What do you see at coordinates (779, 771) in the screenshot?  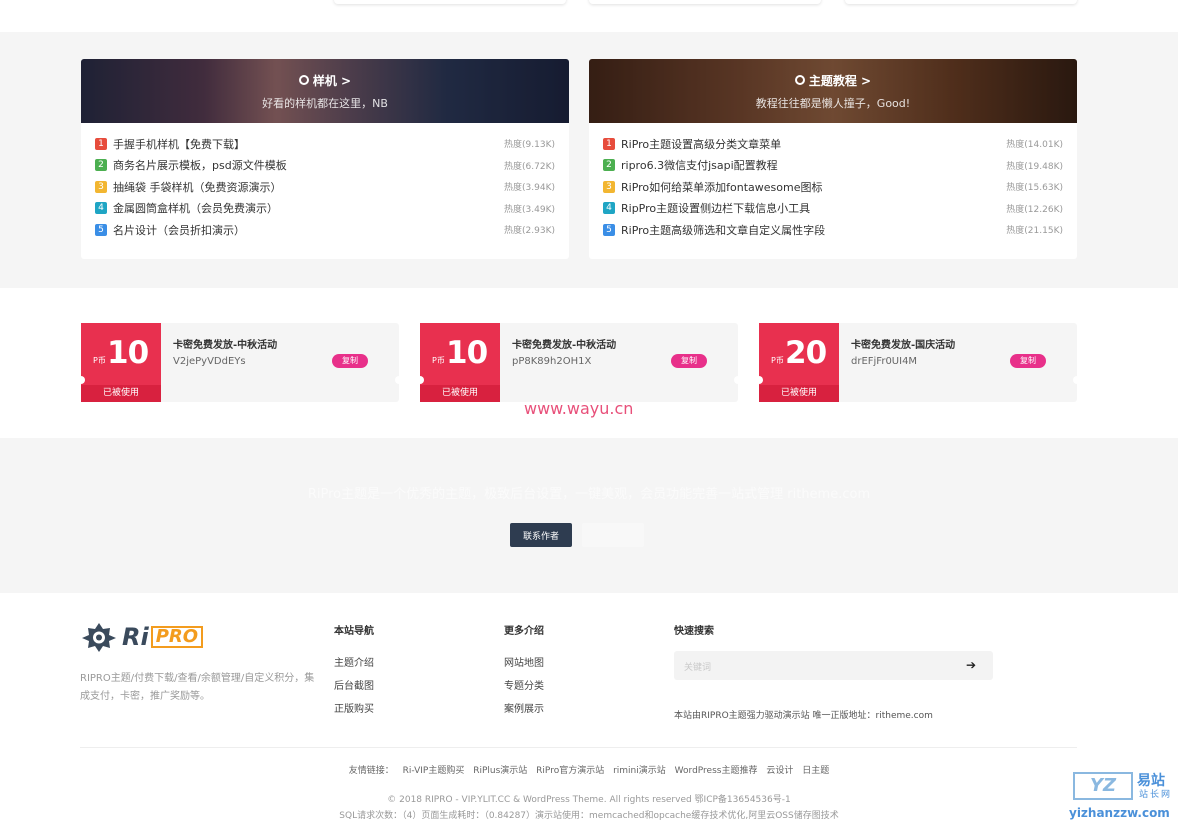 I see `friend-link: 云设计` at bounding box center [779, 771].